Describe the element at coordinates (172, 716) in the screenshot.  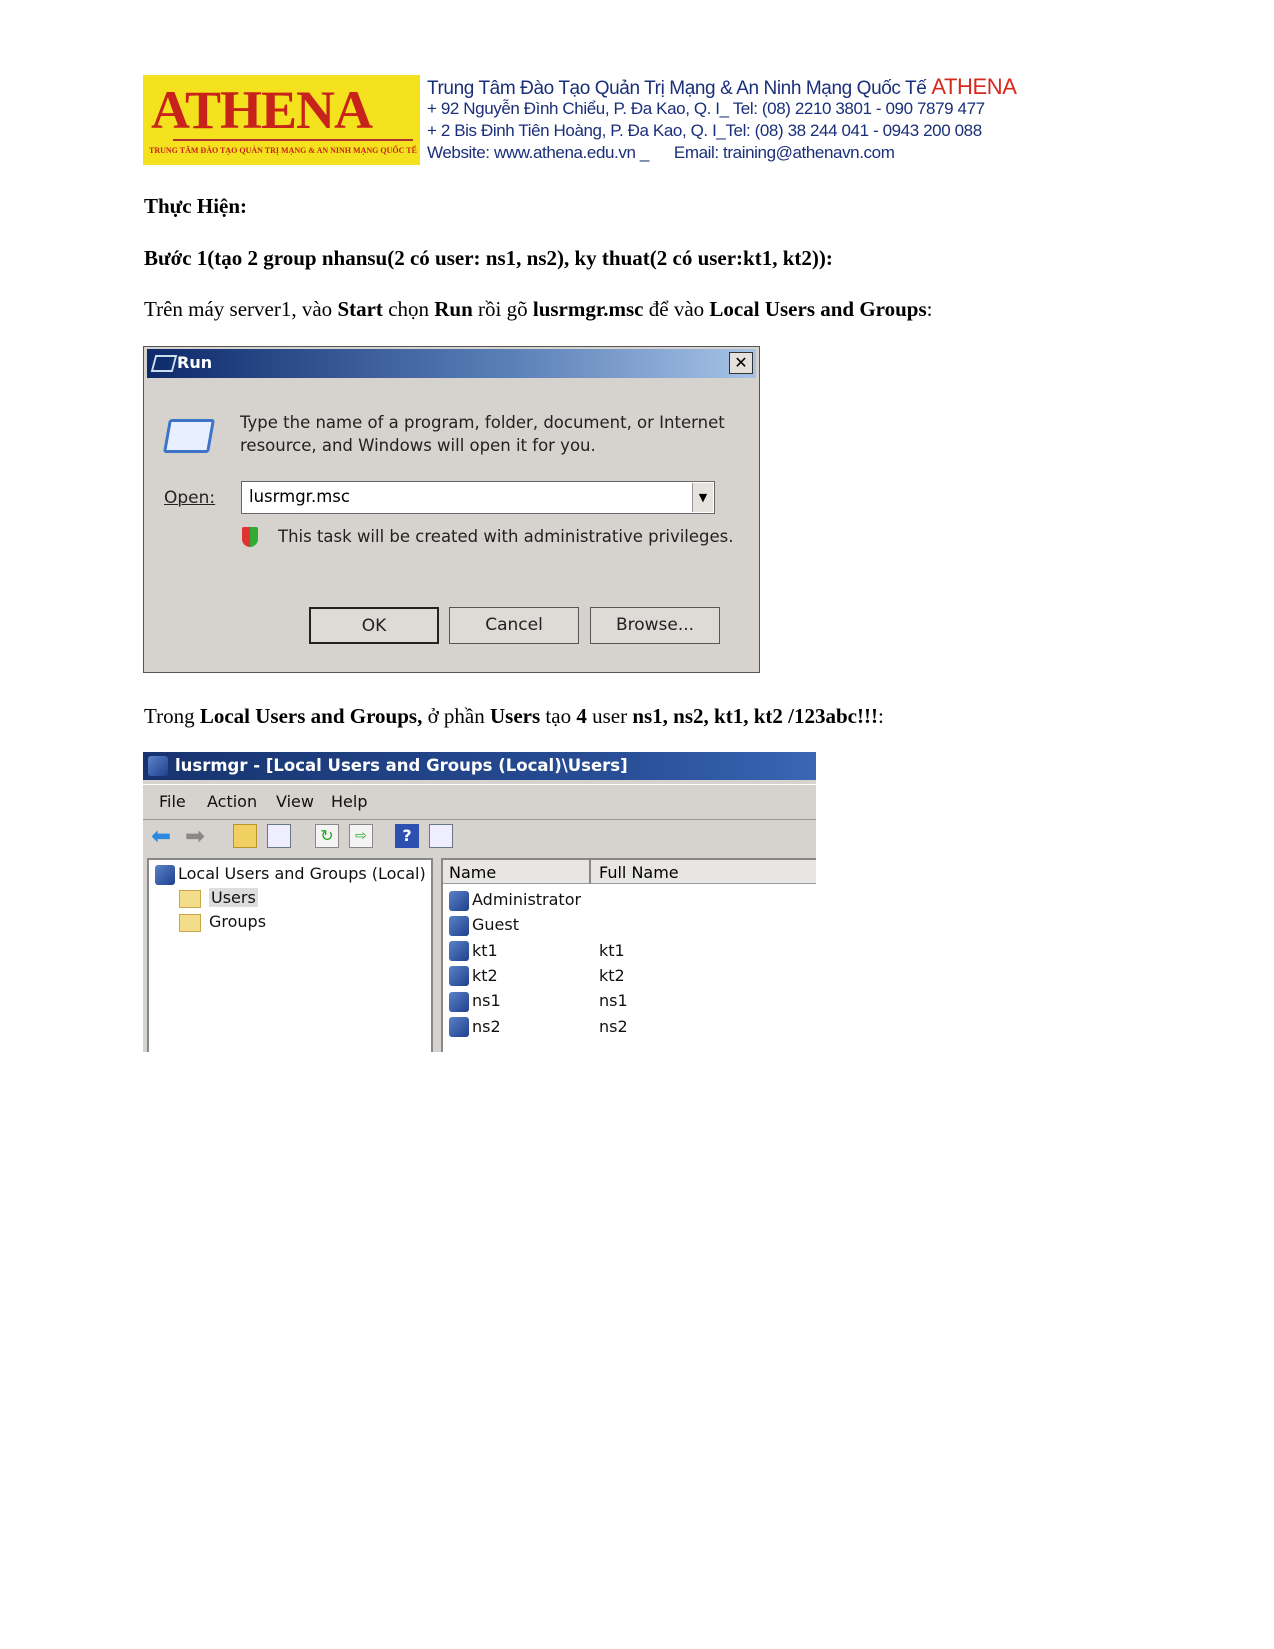
I see `text-run: Trong` at that location.